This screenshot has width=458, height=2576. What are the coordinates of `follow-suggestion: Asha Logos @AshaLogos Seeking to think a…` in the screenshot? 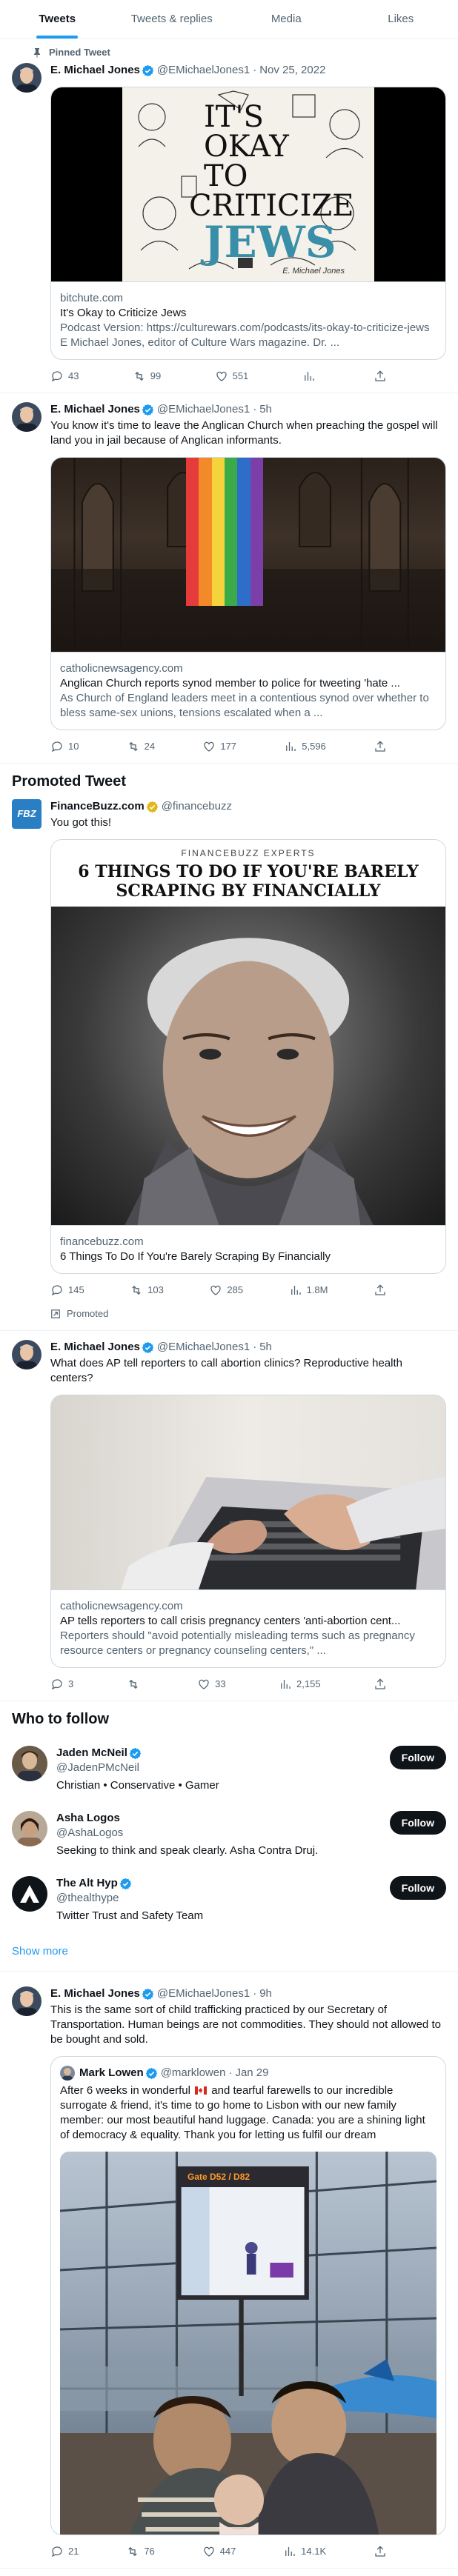 It's located at (229, 1834).